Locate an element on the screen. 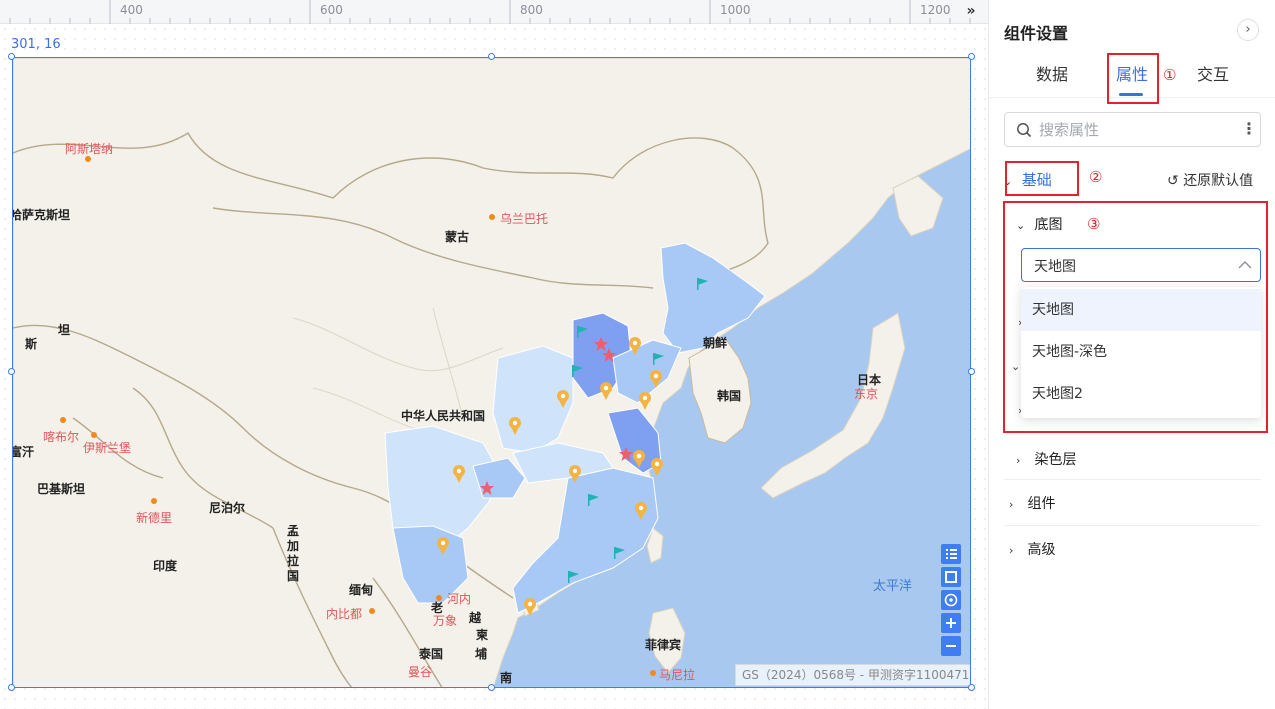 The height and width of the screenshot is (709, 1275). basemap-option-tianditu-dark: 天地图-深色 is located at coordinates (1141, 352).